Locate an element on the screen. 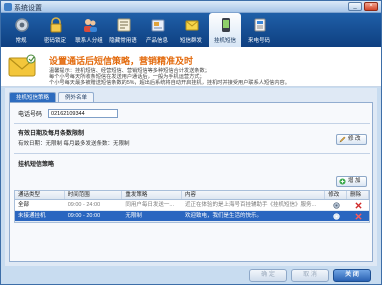 The image size is (382, 285). tool-general: 常规 is located at coordinates (21, 30).